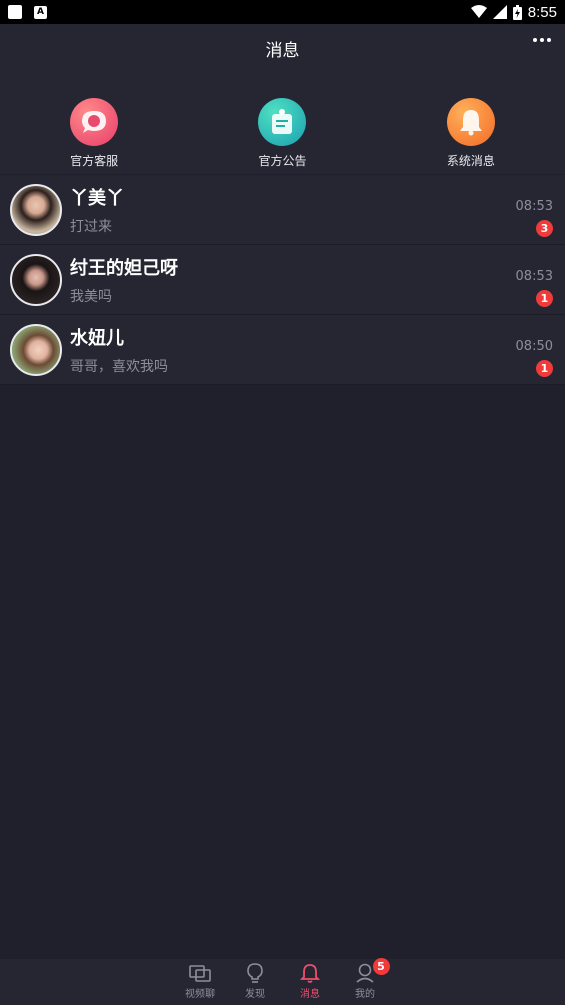  What do you see at coordinates (544, 228) in the screenshot?
I see `unread-badge: 3` at bounding box center [544, 228].